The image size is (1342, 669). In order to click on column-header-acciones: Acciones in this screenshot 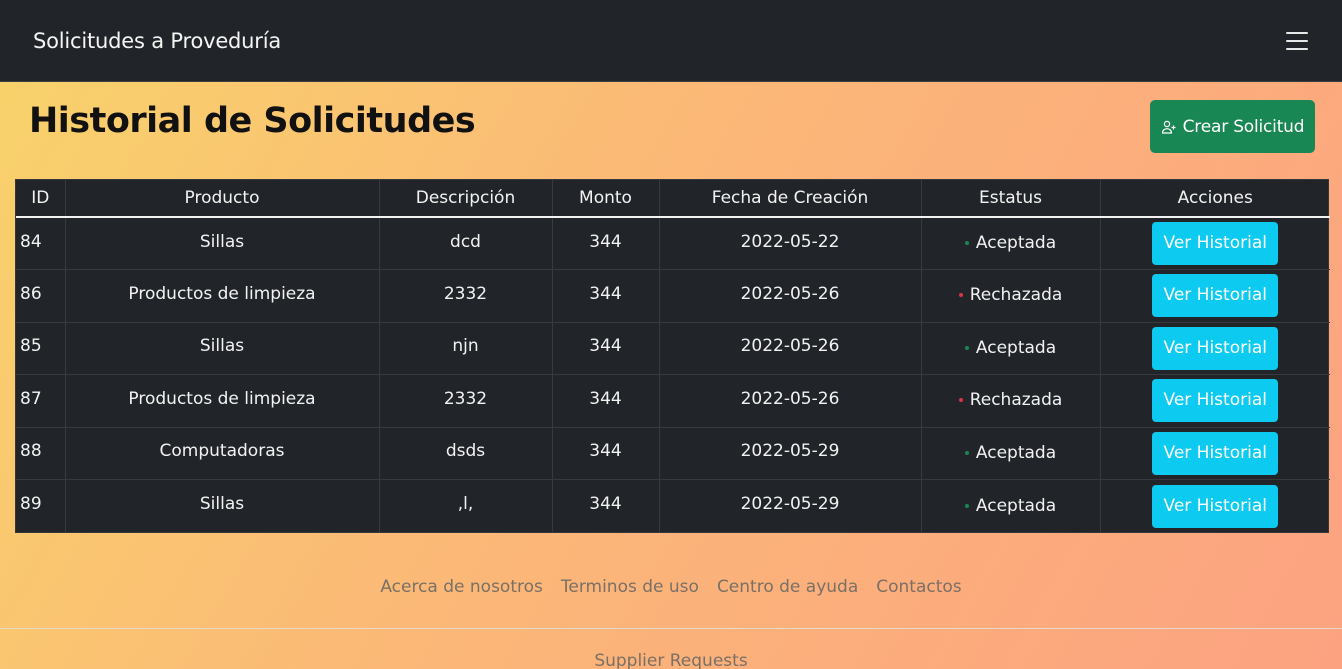, I will do `click(1215, 199)`.